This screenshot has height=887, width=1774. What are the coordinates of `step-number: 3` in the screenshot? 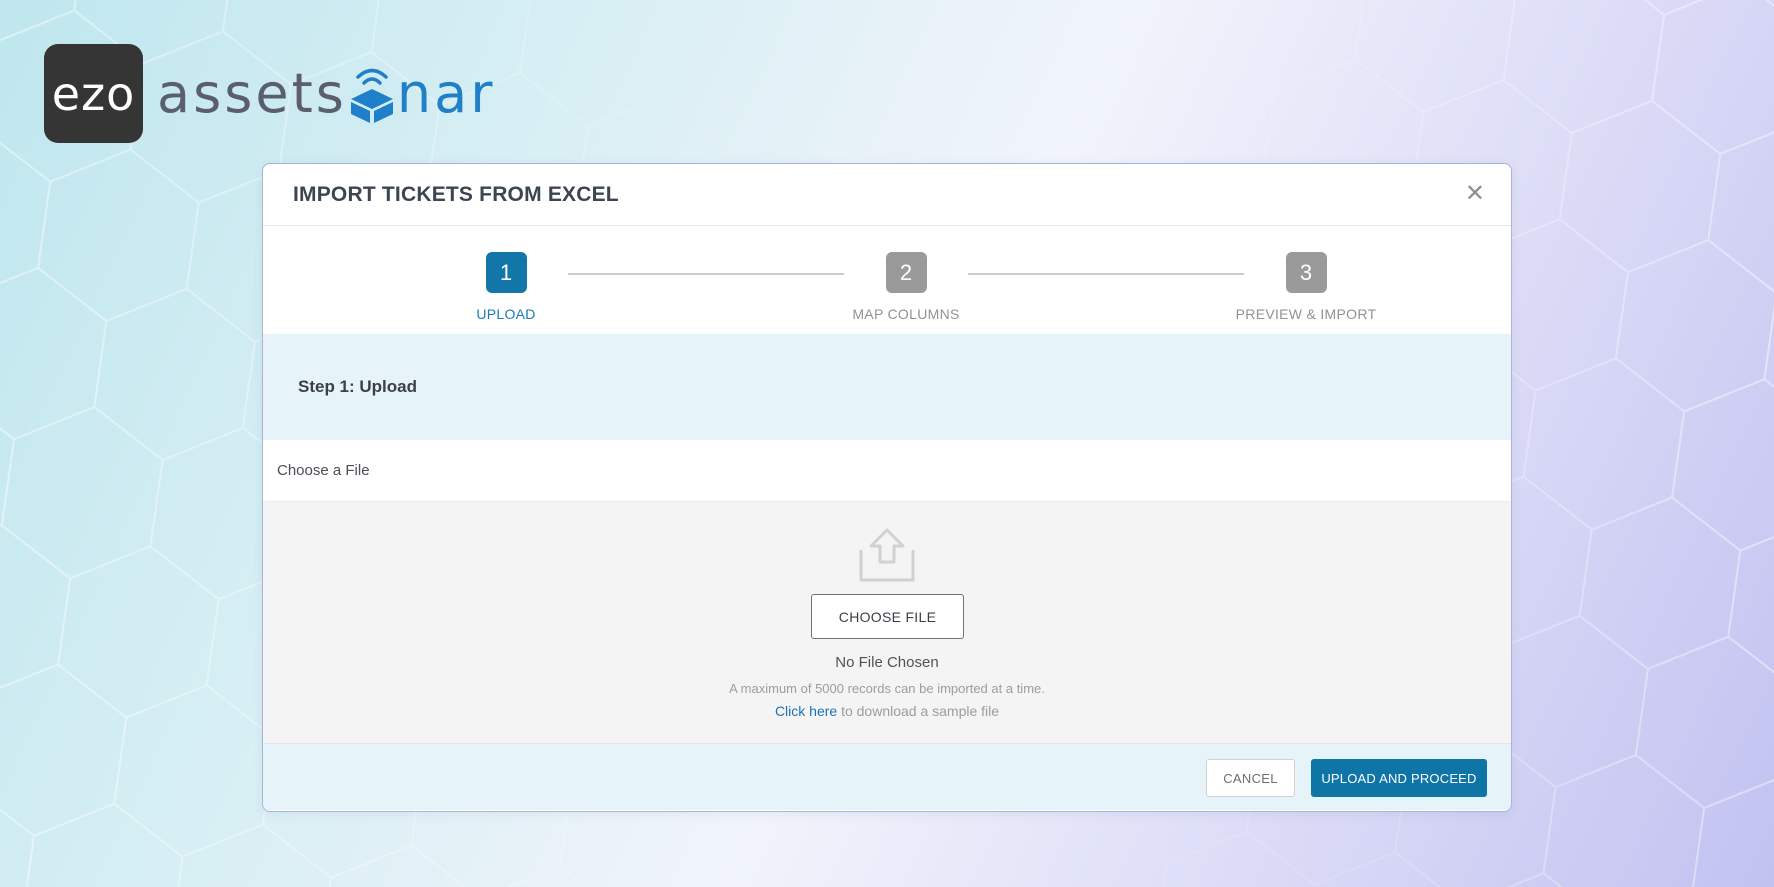 It's located at (1306, 272).